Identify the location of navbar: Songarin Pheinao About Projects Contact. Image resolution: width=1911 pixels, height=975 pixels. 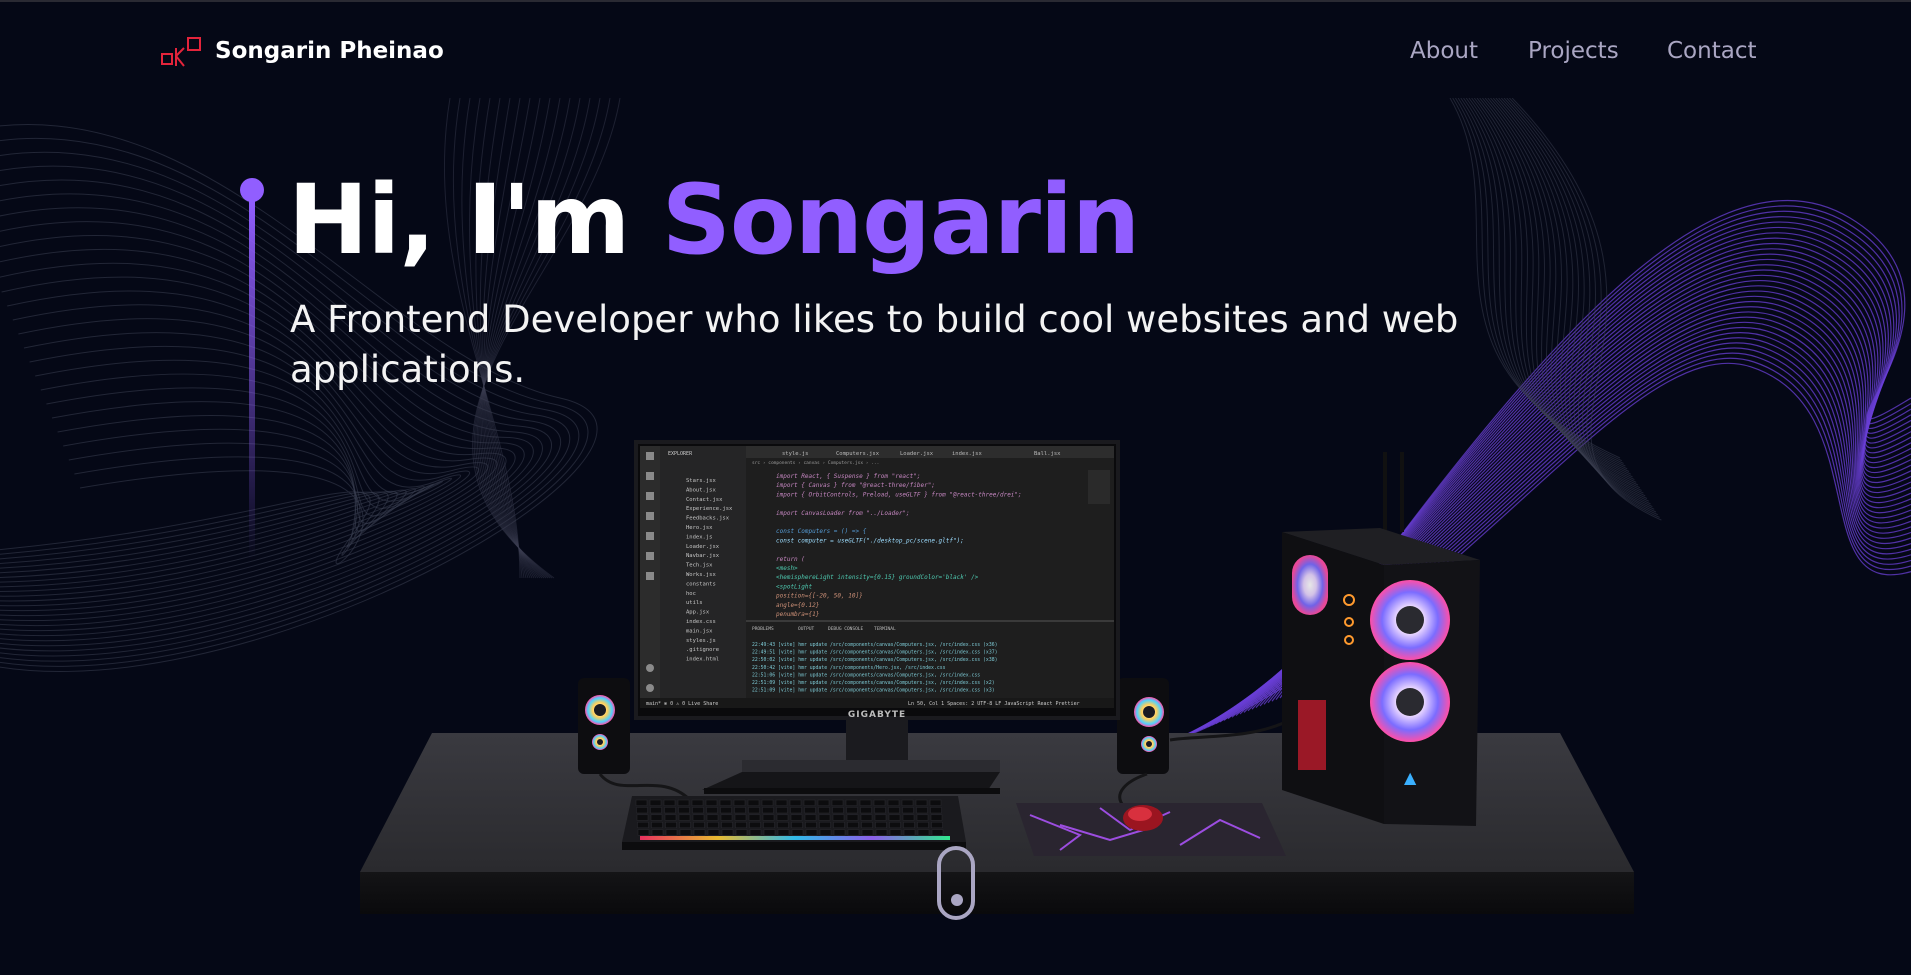
(955, 50).